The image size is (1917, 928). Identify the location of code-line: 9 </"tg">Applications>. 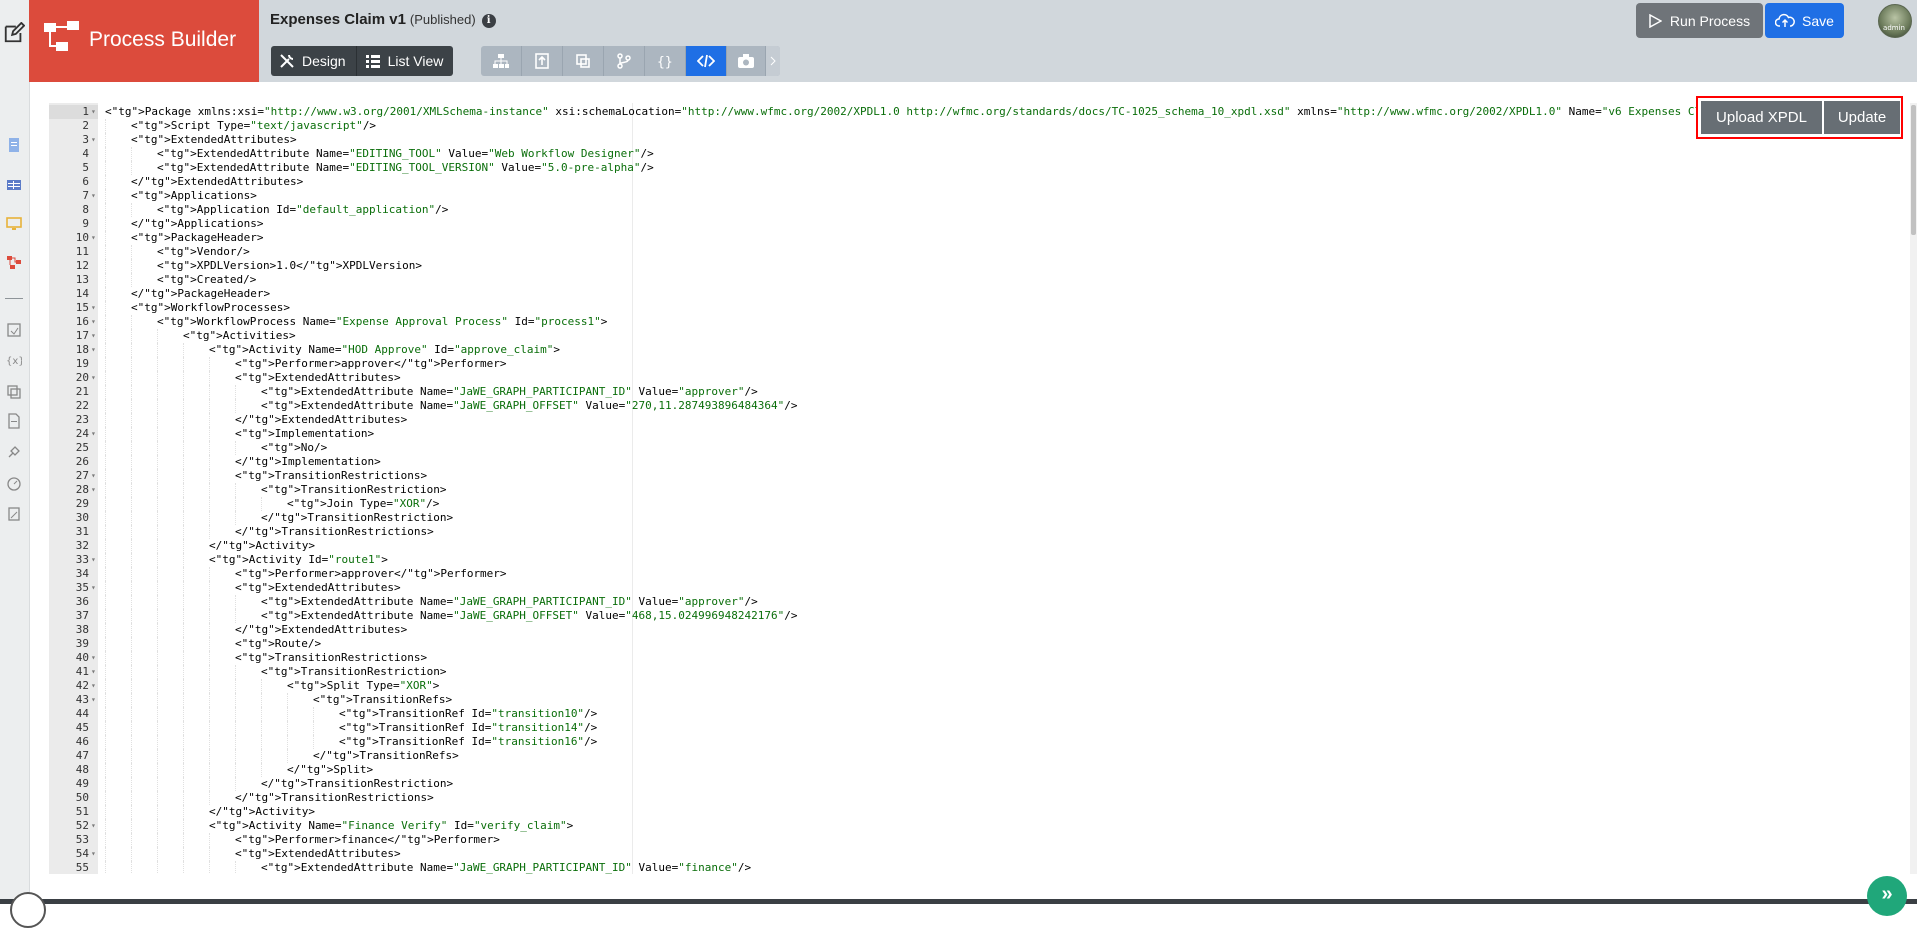
(980, 224).